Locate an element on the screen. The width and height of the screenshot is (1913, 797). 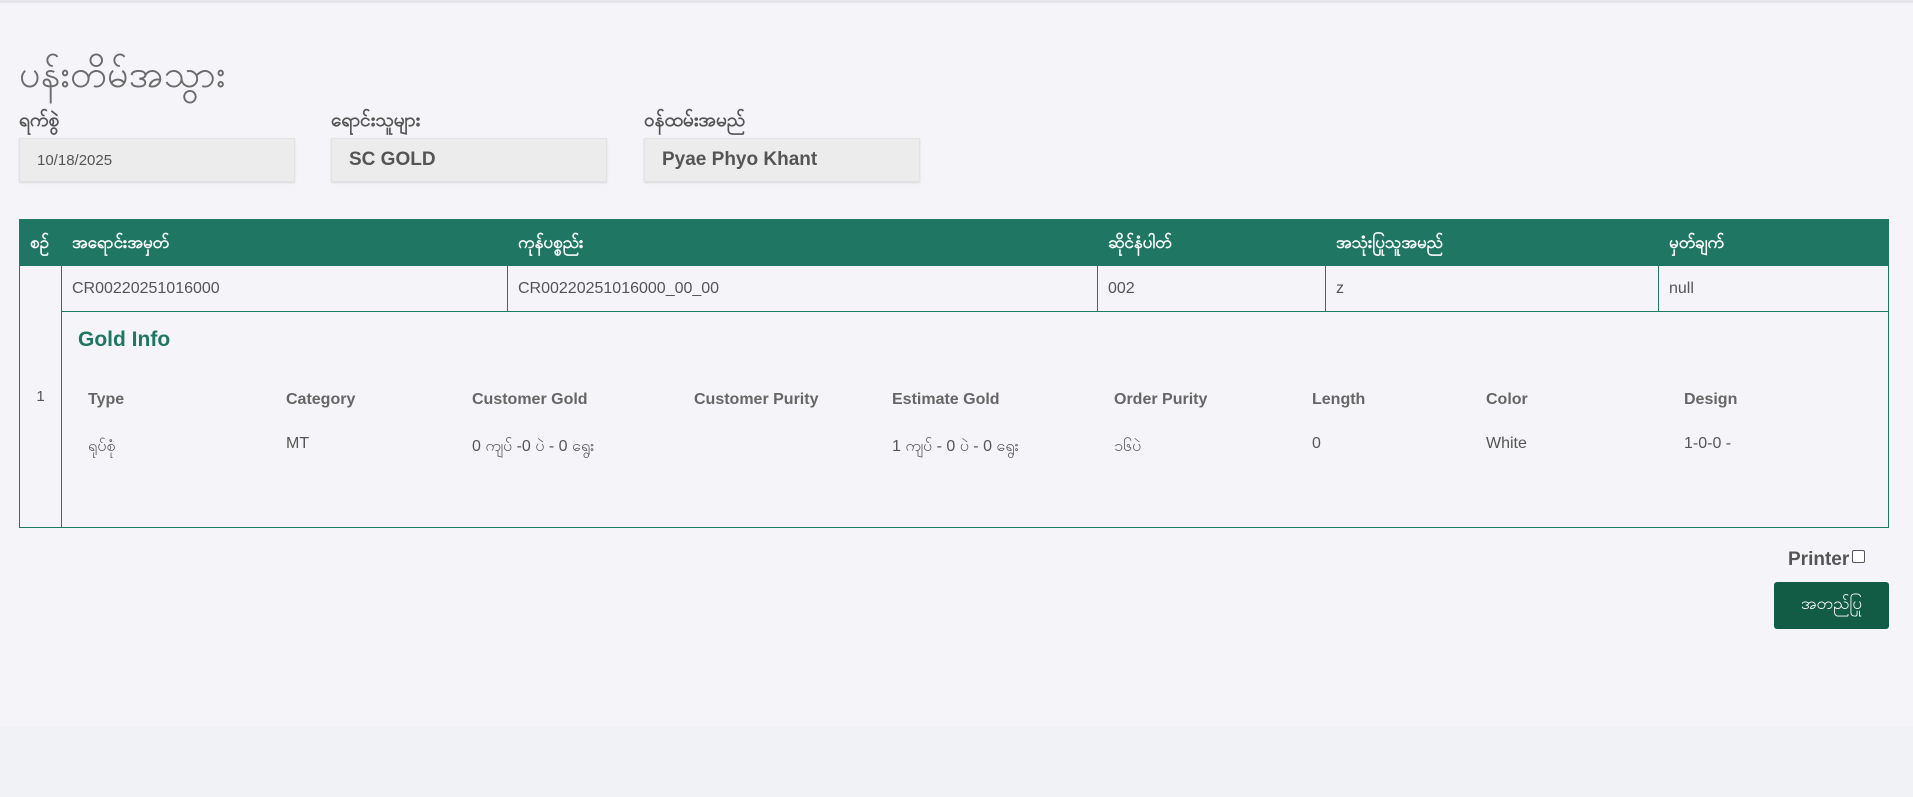
footer-band is located at coordinates (956, 762).